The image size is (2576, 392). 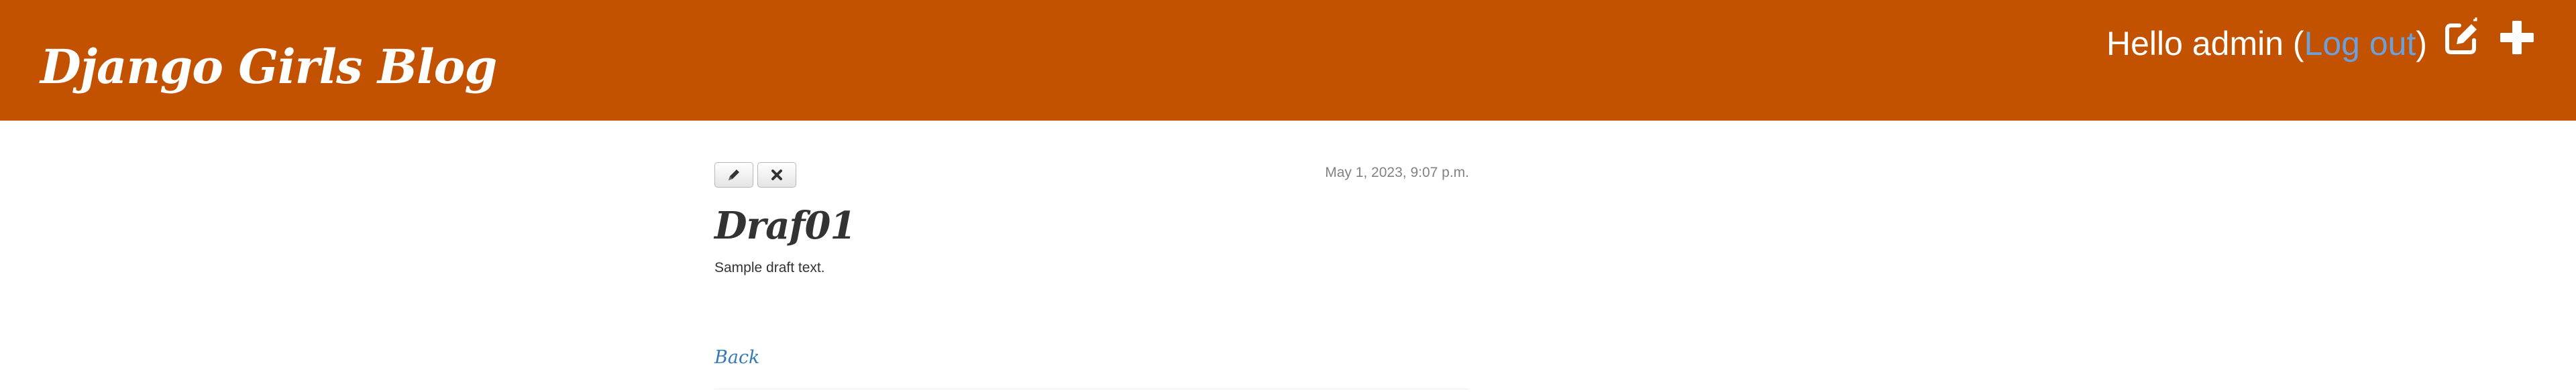 I want to click on site-title: Django Girls Blog, so click(x=268, y=67).